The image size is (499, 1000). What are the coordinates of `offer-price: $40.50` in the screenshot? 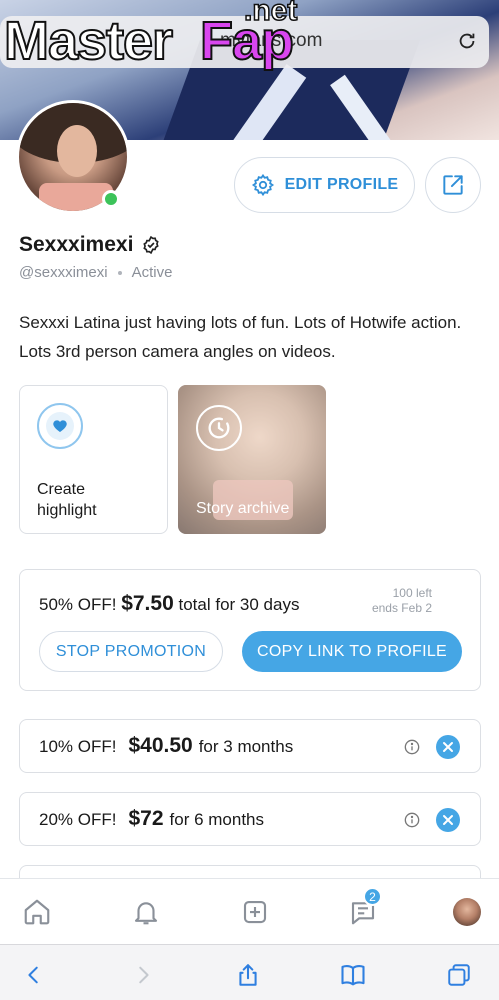 It's located at (160, 745).